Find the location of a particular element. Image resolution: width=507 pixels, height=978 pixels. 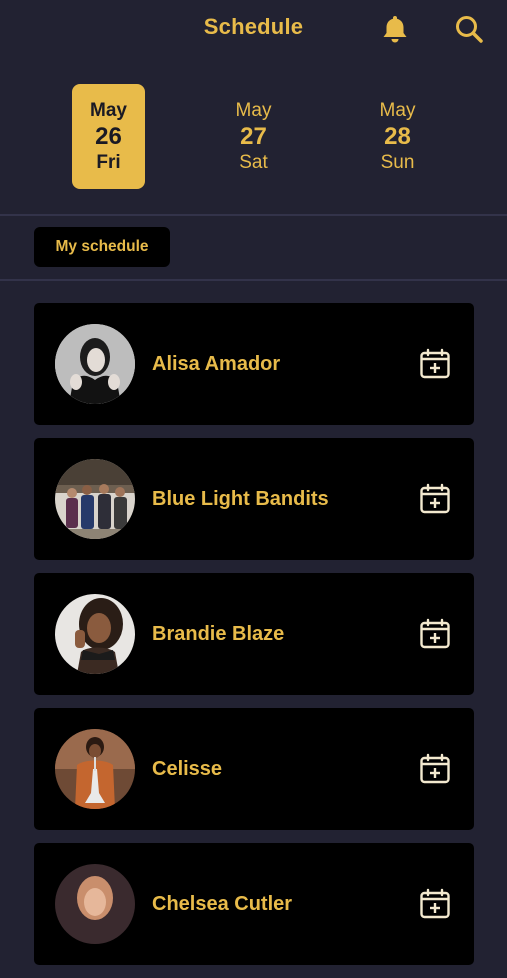

artist-name: Blue Light Bandits is located at coordinates (240, 498).